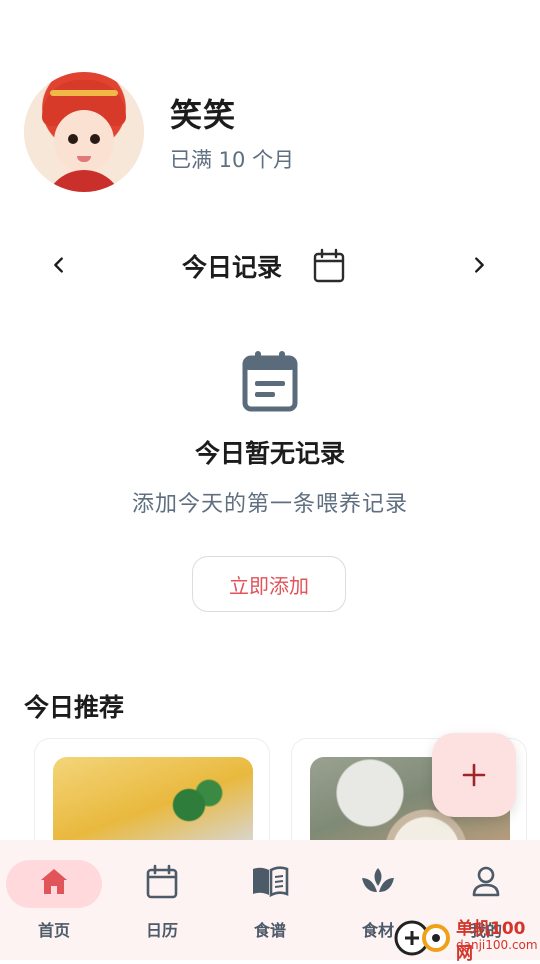  I want to click on tab-home: 首页, so click(54, 900).